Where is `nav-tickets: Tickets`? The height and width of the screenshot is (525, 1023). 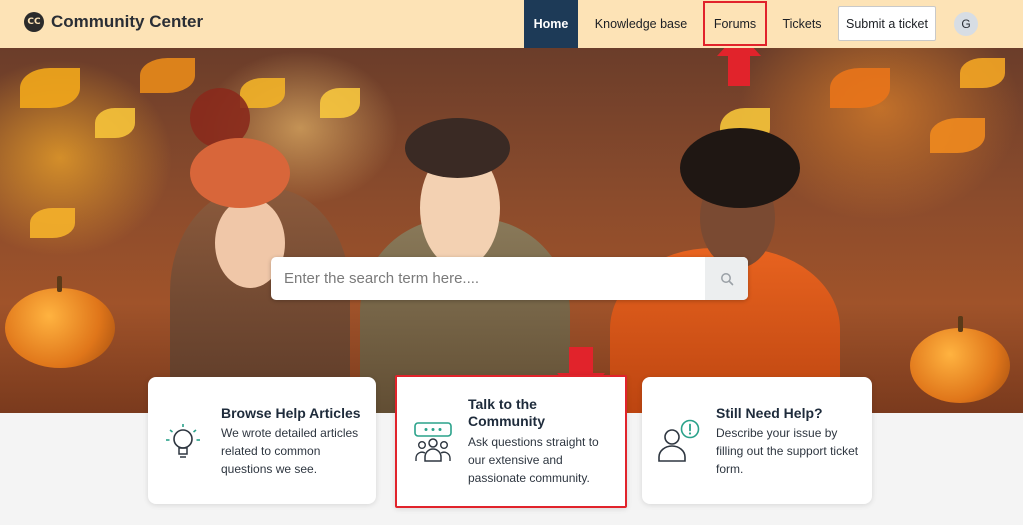
nav-tickets: Tickets is located at coordinates (802, 24).